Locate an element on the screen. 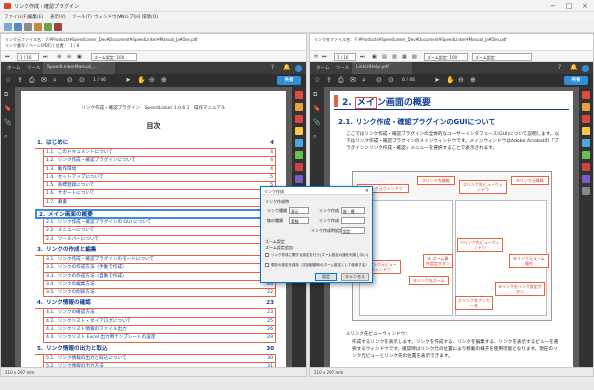 Image resolution: width=594 pixels, height=390 pixels. toc-entry: 1.6.サポートについて5 is located at coordinates (159, 194).